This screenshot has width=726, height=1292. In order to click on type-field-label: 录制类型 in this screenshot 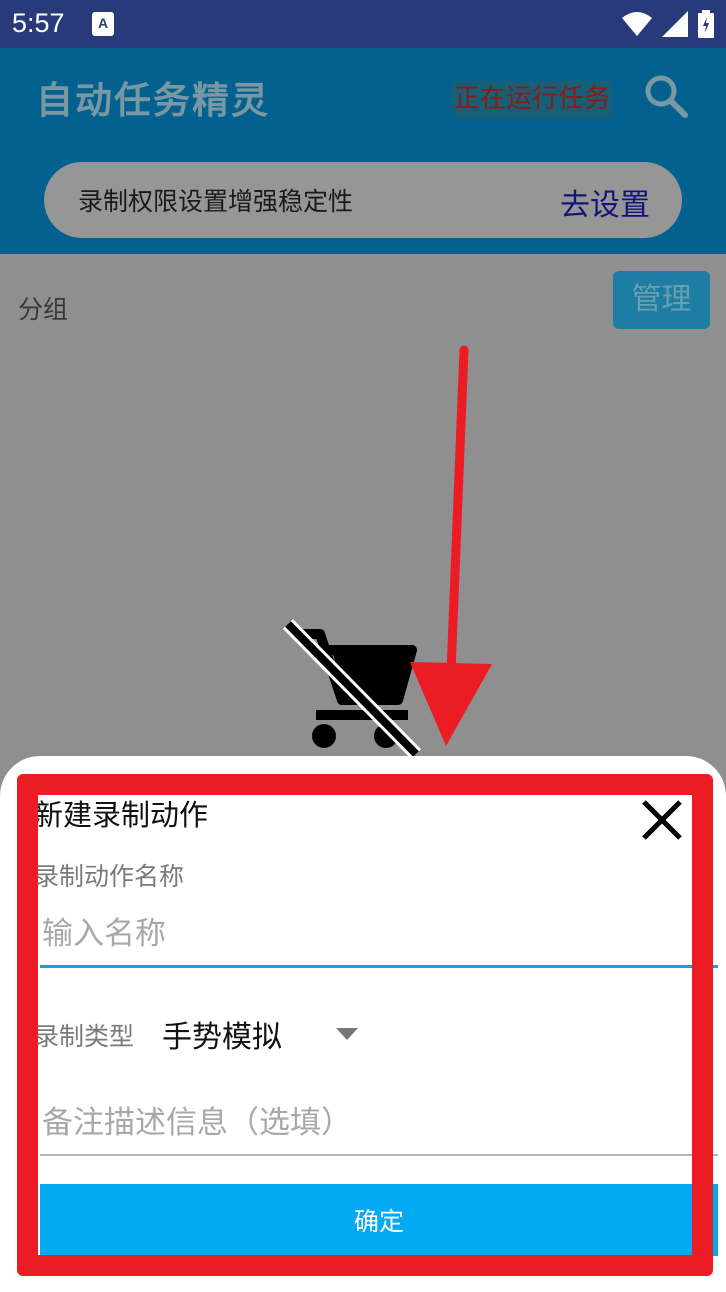, I will do `click(84, 1036)`.